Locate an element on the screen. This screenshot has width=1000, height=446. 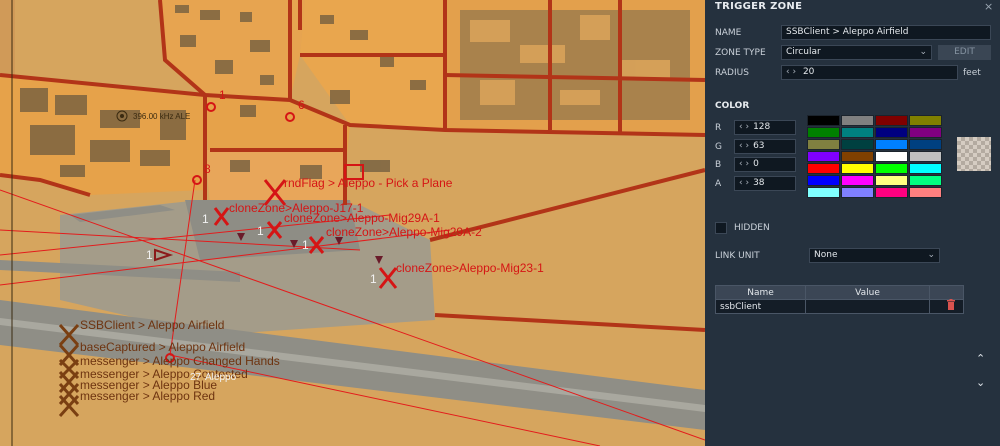
edit-button: EDIT is located at coordinates (964, 52).